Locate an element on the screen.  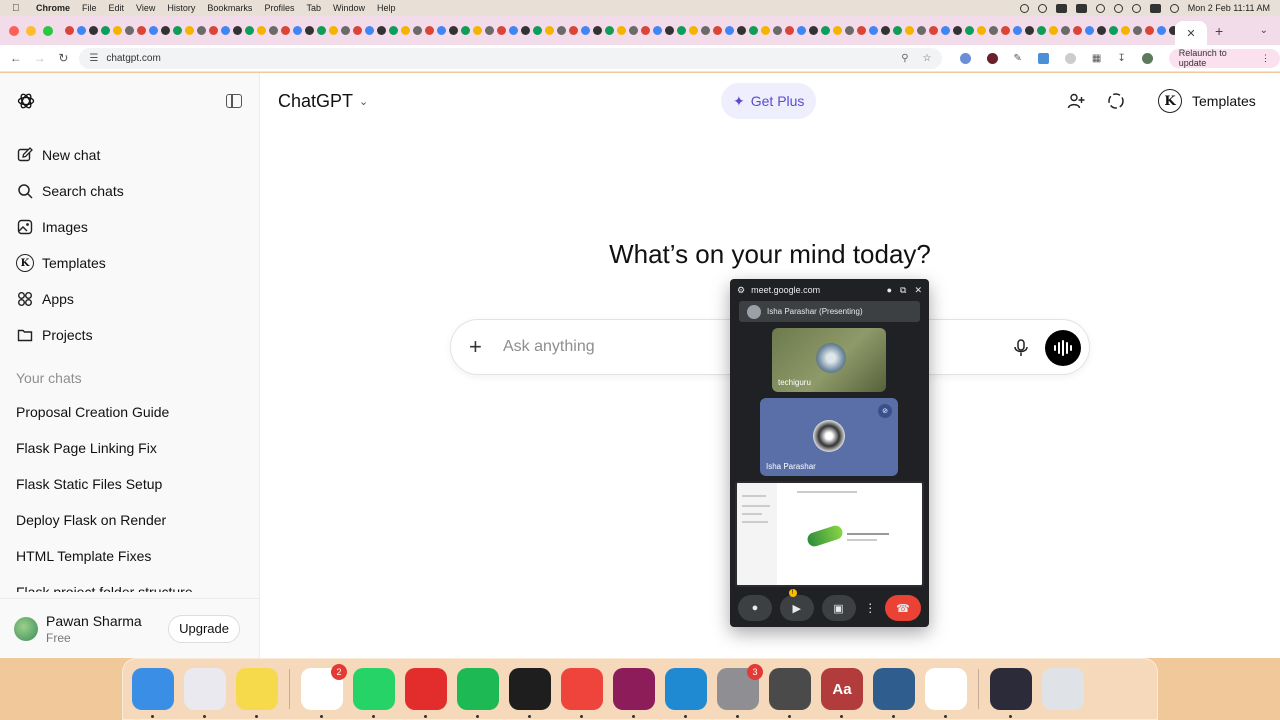
wifi-icon is located at coordinates (1100, 8).